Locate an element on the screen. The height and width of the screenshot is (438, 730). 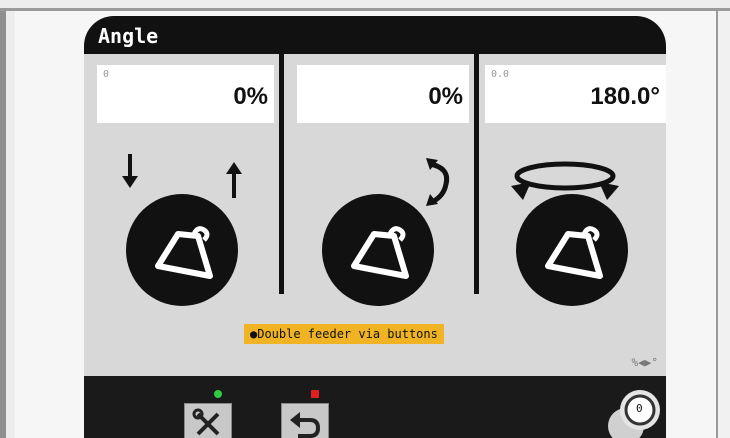
unit-toggle: %◀▶° is located at coordinates (645, 362).